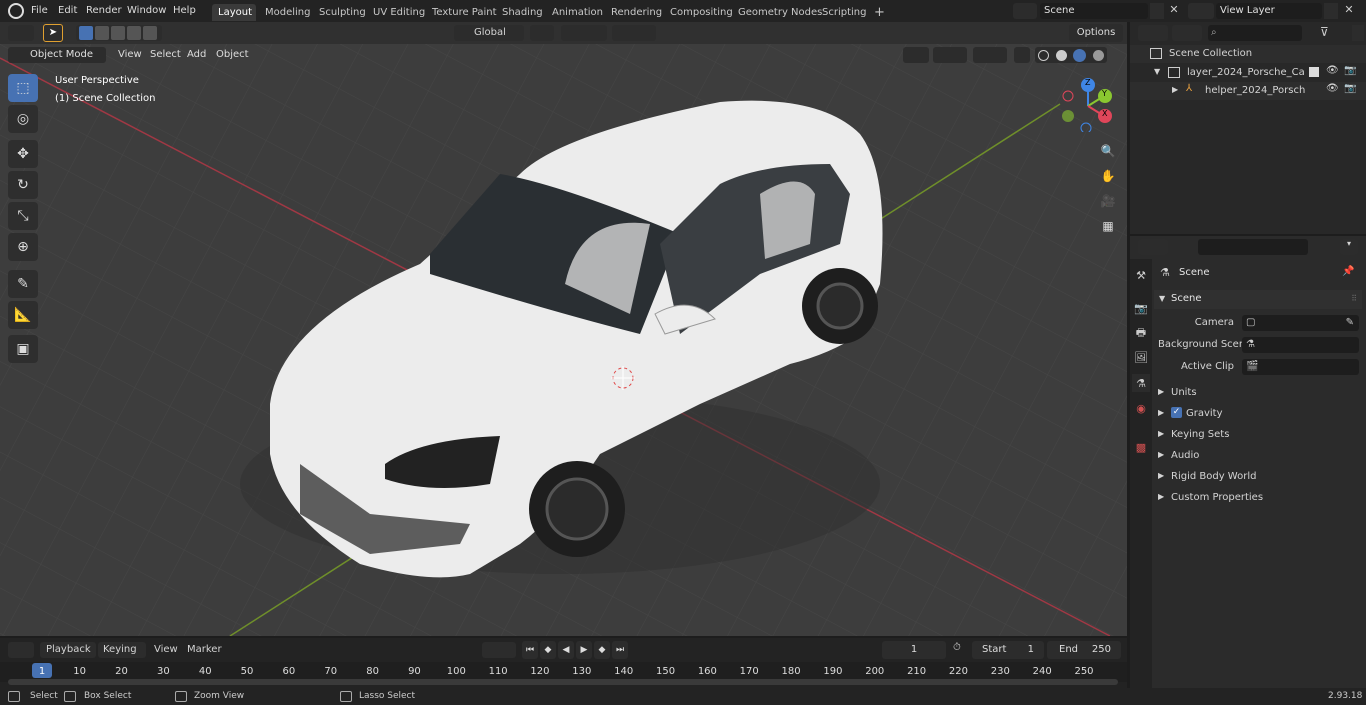 The image size is (1366, 705). What do you see at coordinates (1094, 11) in the screenshot?
I see `scene-field: Scene` at bounding box center [1094, 11].